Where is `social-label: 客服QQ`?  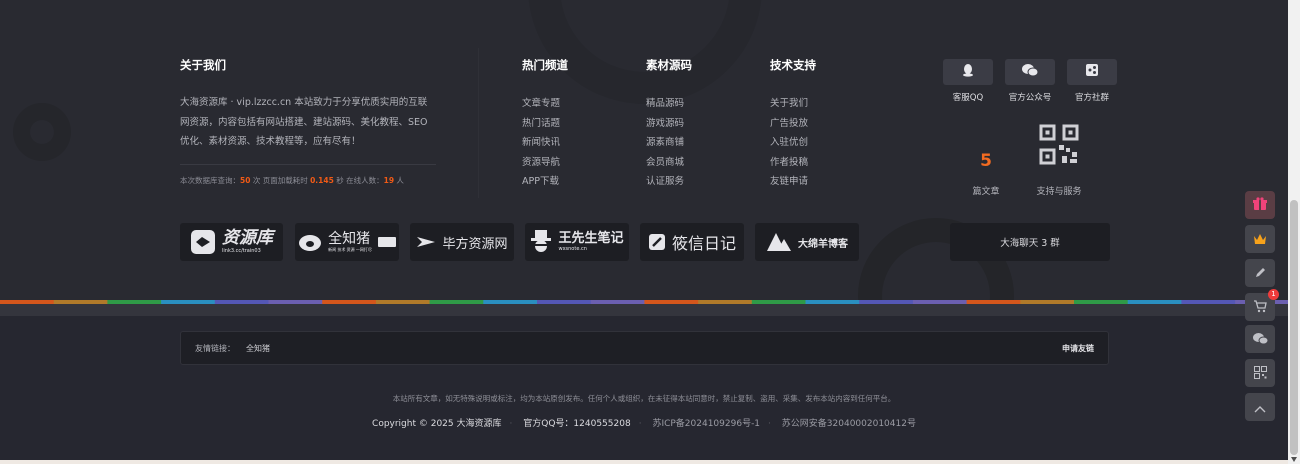
social-label: 客服QQ is located at coordinates (968, 98).